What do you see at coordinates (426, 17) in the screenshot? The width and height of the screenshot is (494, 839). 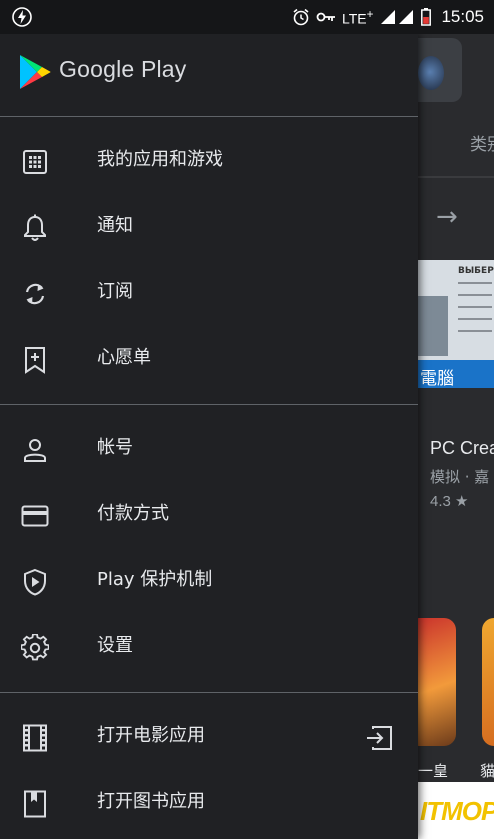 I see `battery-icon` at bounding box center [426, 17].